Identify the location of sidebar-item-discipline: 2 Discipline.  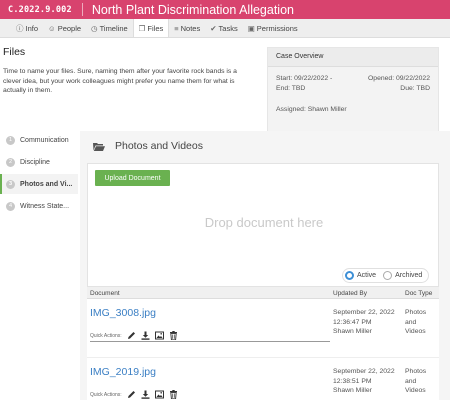
(39, 162).